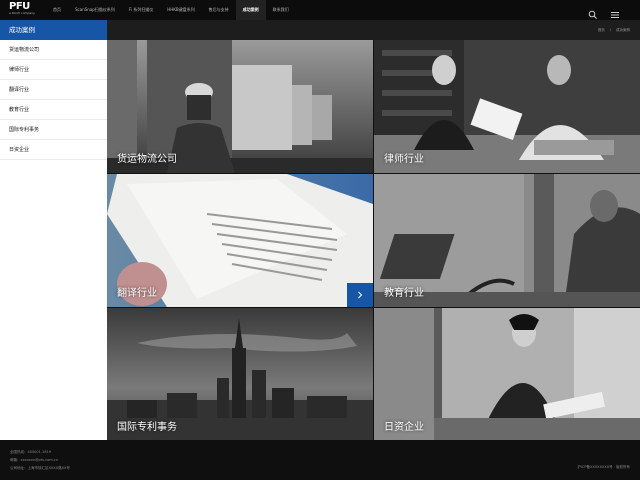  I want to click on pfu-logo: PFU a Ricoh company, so click(23, 10).